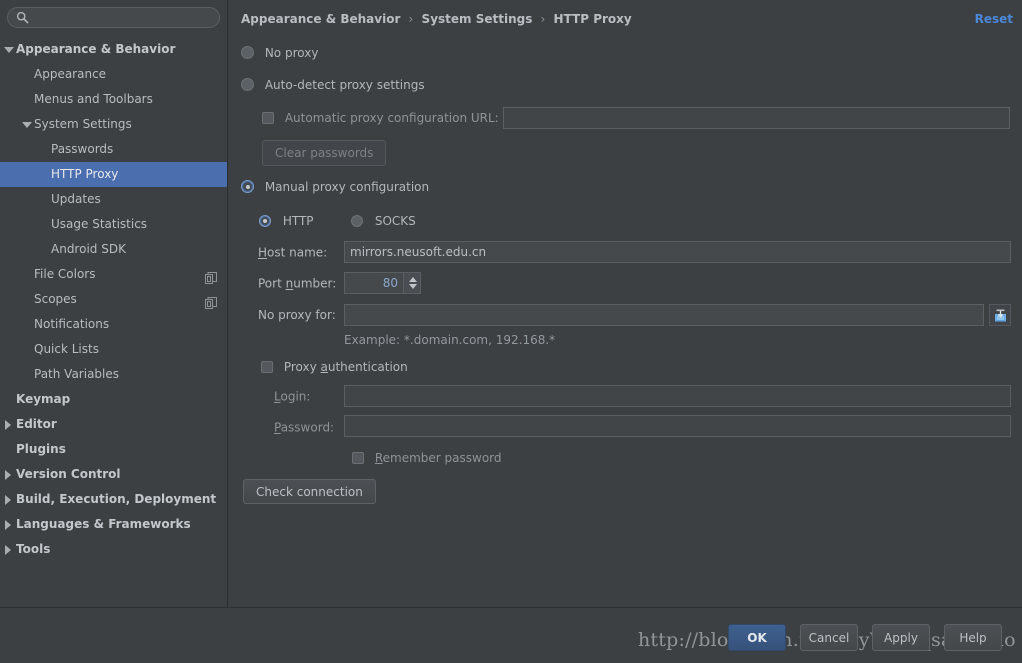 This screenshot has width=1022, height=663. I want to click on no-proxy-radio-icon, so click(247, 52).